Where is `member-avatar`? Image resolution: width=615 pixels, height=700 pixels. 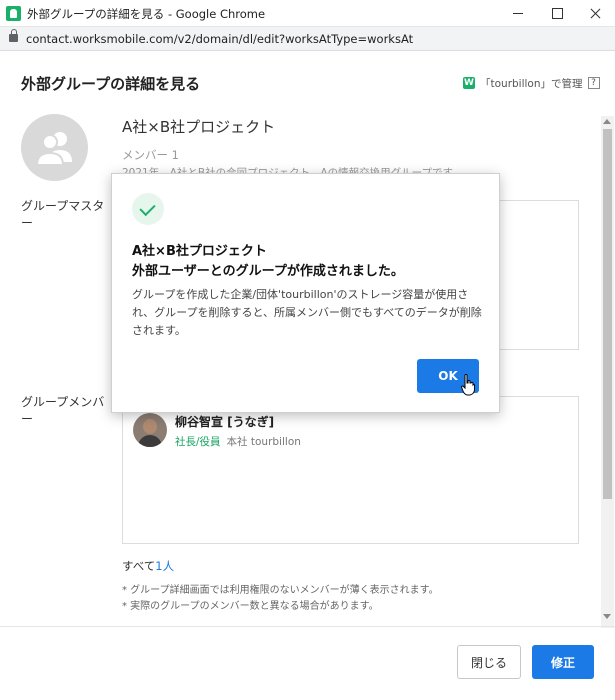 member-avatar is located at coordinates (150, 430).